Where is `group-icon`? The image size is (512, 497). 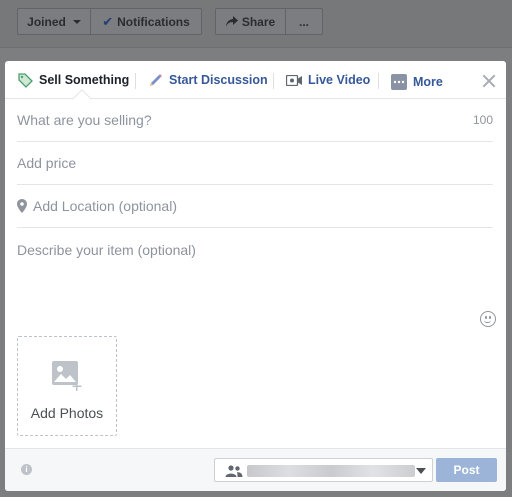
group-icon is located at coordinates (234, 471).